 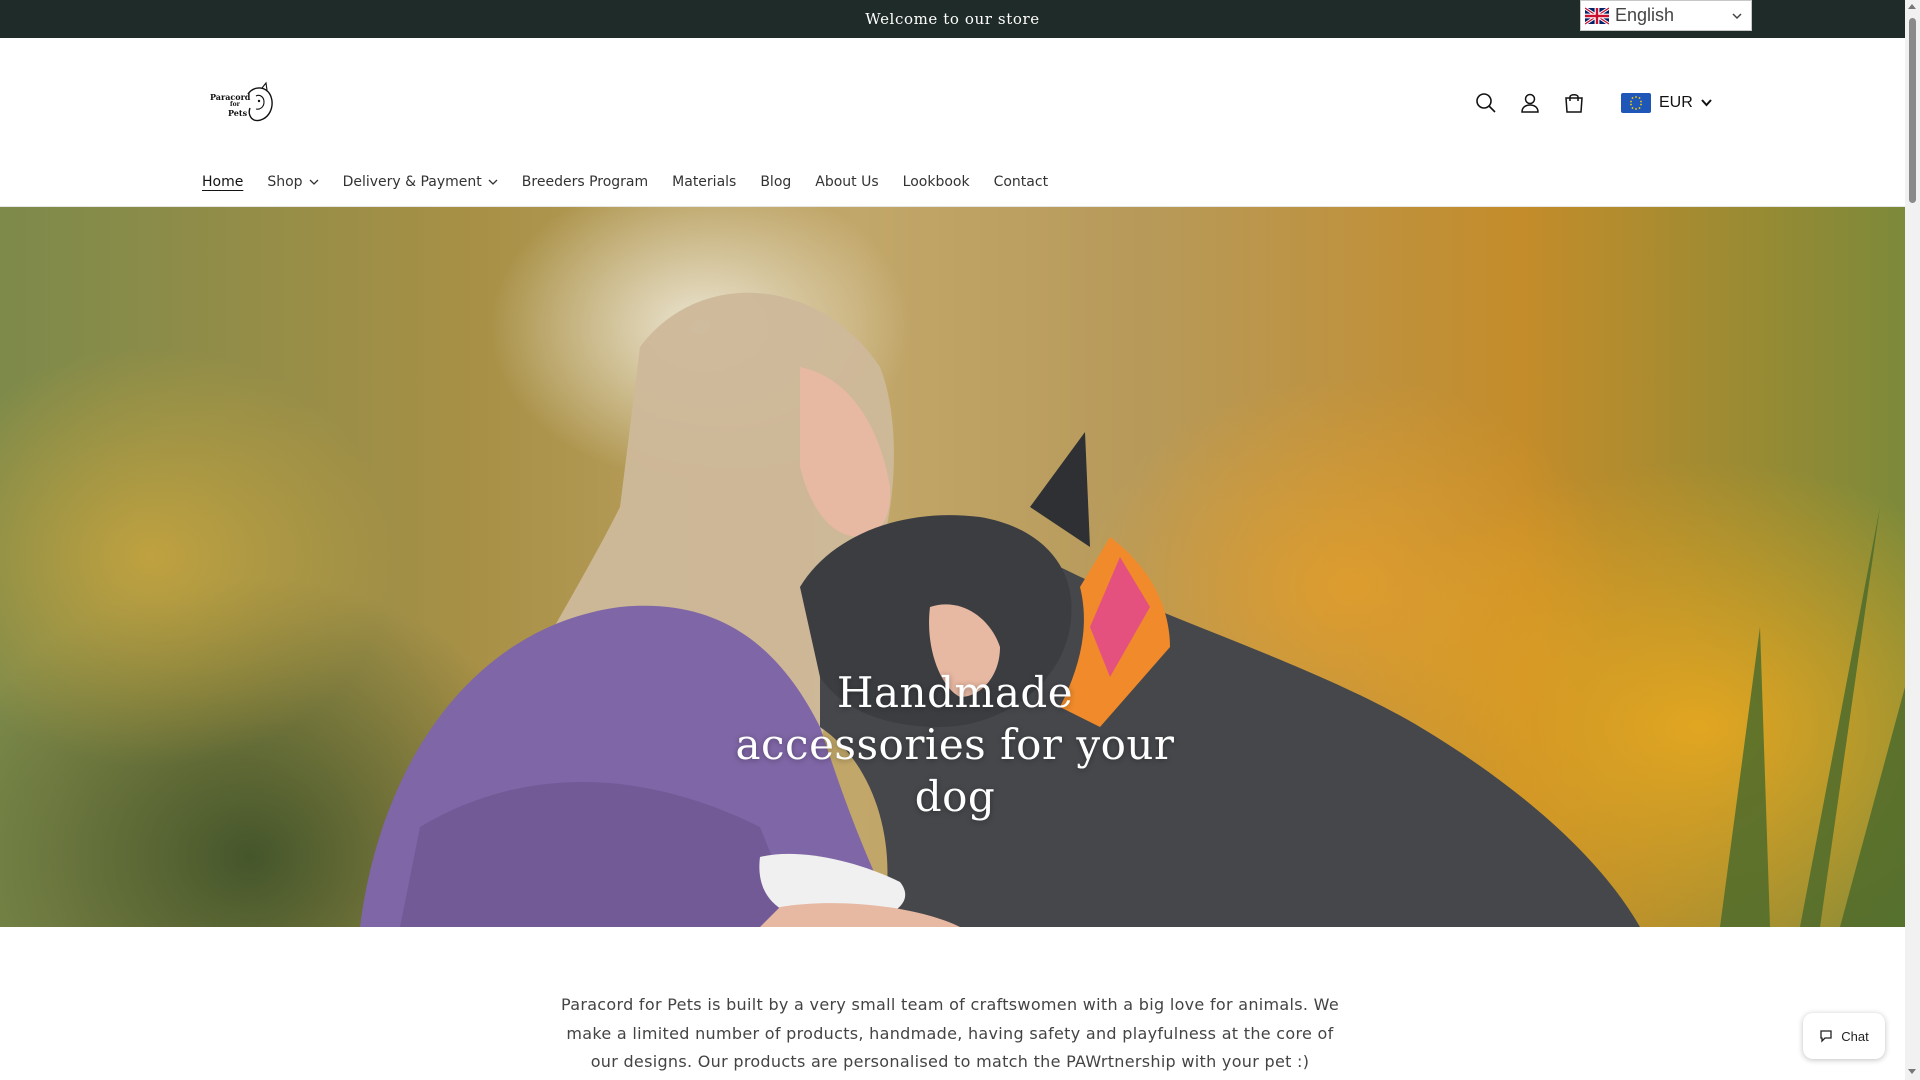 I want to click on nav-item-blog: Blog, so click(x=775, y=182).